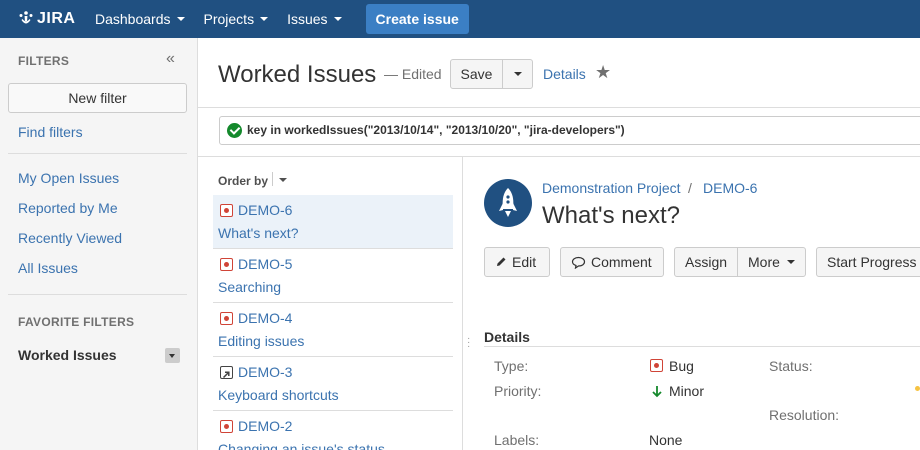 This screenshot has height=450, width=920. I want to click on edited-indicator: — Edited, so click(413, 74).